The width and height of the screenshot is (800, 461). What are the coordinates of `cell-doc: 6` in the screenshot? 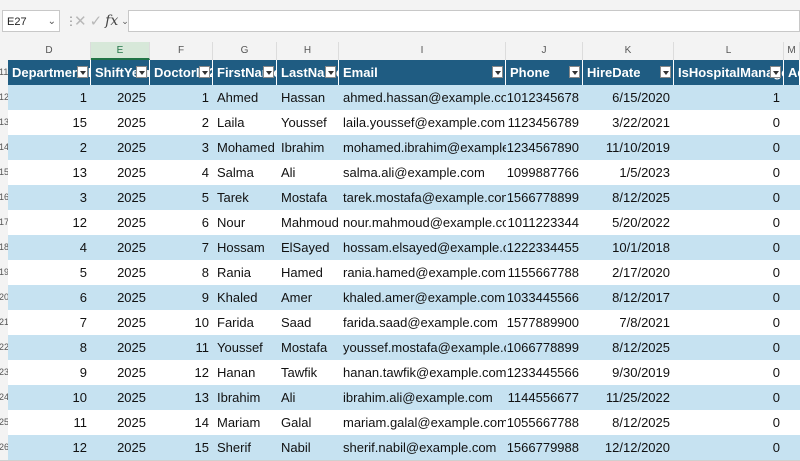 It's located at (181, 222).